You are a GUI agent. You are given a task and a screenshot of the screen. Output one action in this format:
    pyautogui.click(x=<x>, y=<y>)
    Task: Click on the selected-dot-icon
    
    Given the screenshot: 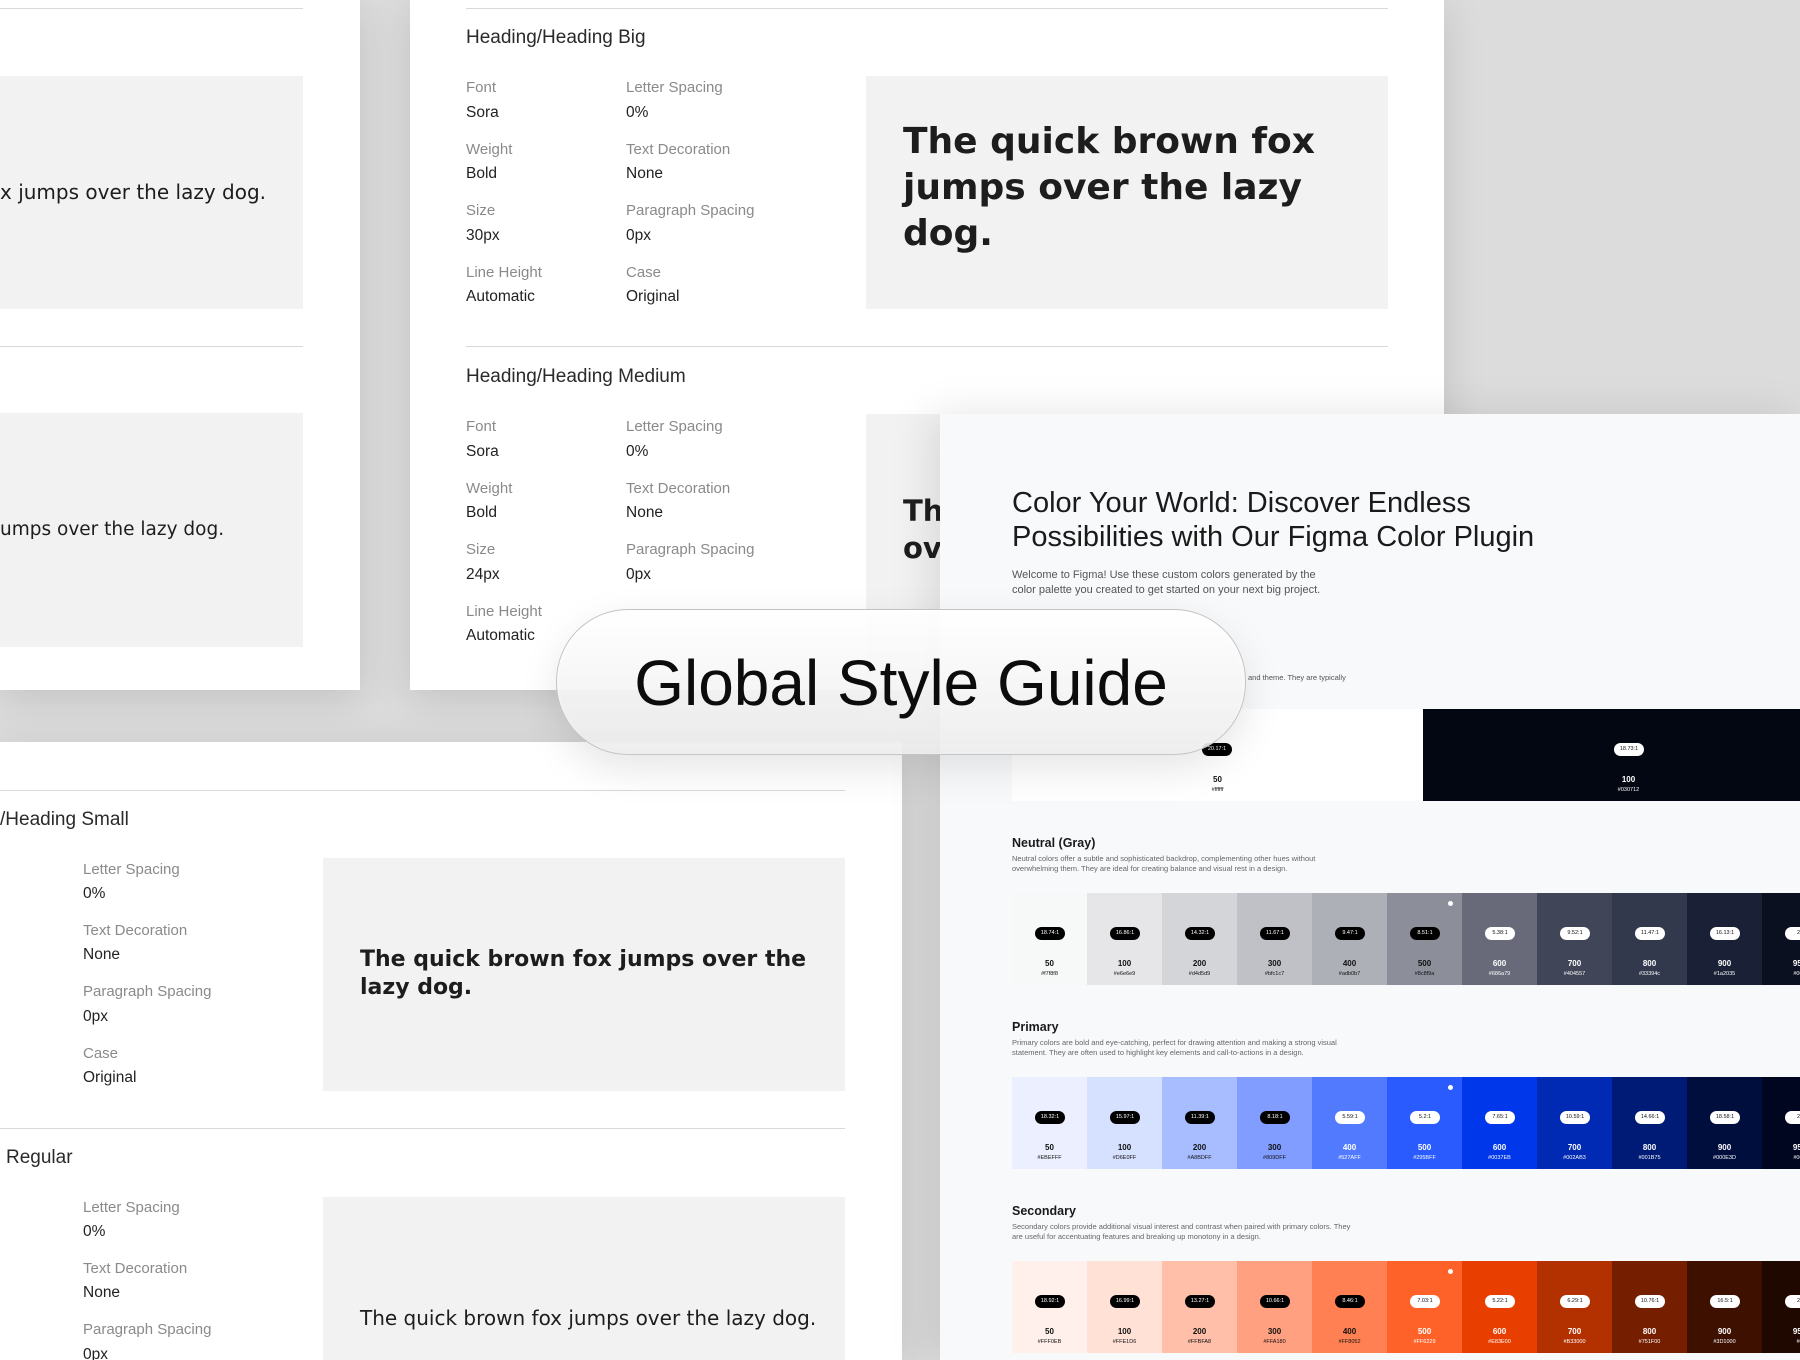 What is the action you would take?
    pyautogui.click(x=1450, y=1087)
    